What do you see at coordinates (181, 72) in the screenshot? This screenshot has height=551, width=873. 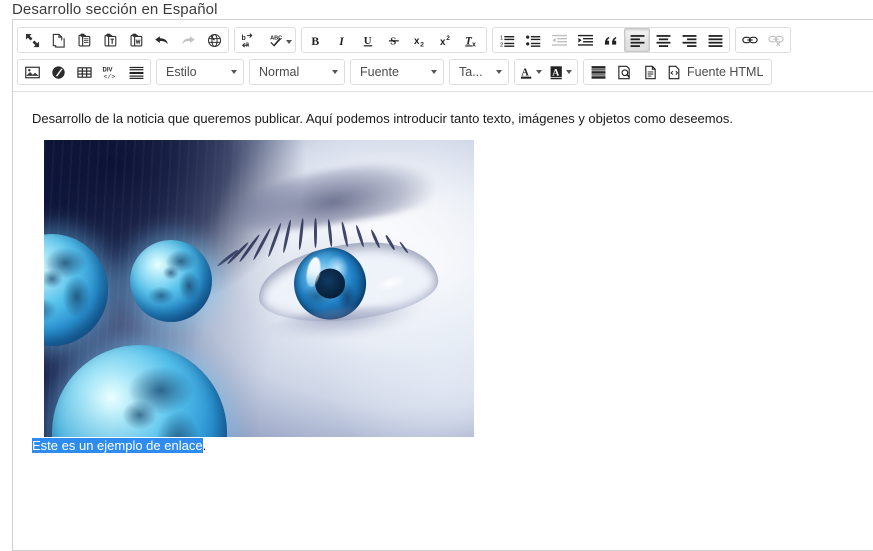 I see `style-select-label: Estilo` at bounding box center [181, 72].